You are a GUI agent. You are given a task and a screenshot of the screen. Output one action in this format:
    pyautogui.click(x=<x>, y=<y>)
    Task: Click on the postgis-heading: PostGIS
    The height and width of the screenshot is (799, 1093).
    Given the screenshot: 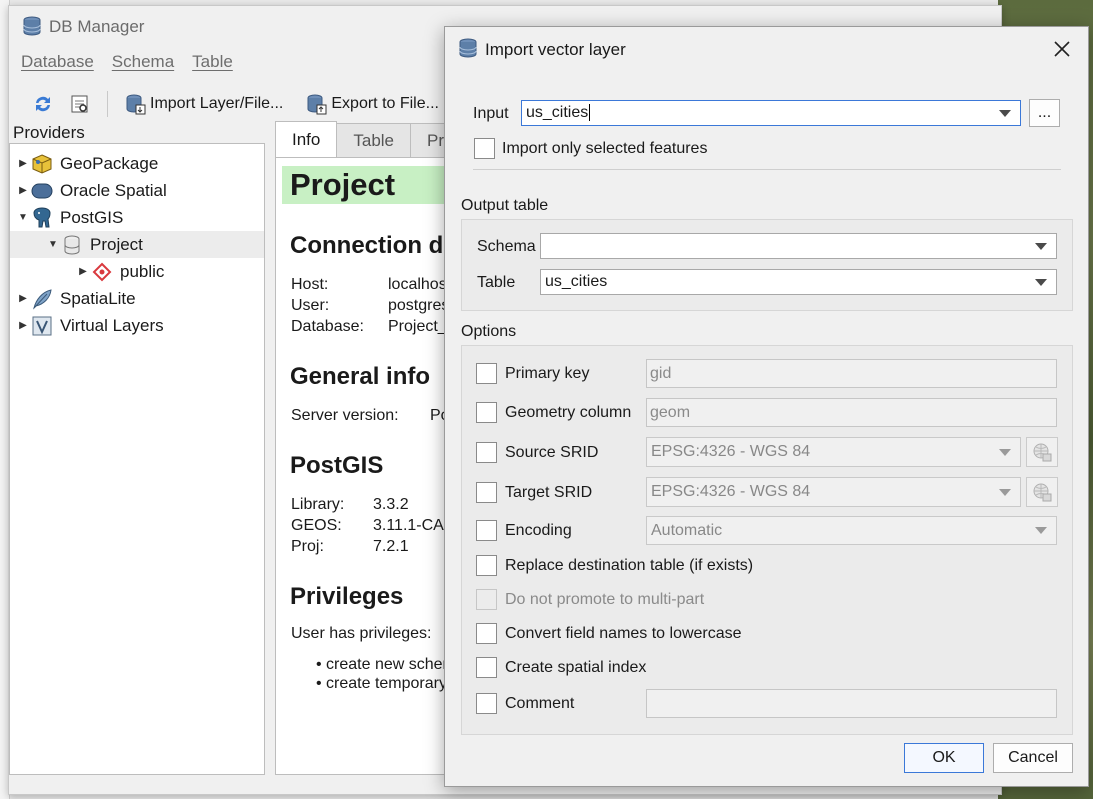 What is the action you would take?
    pyautogui.click(x=337, y=465)
    